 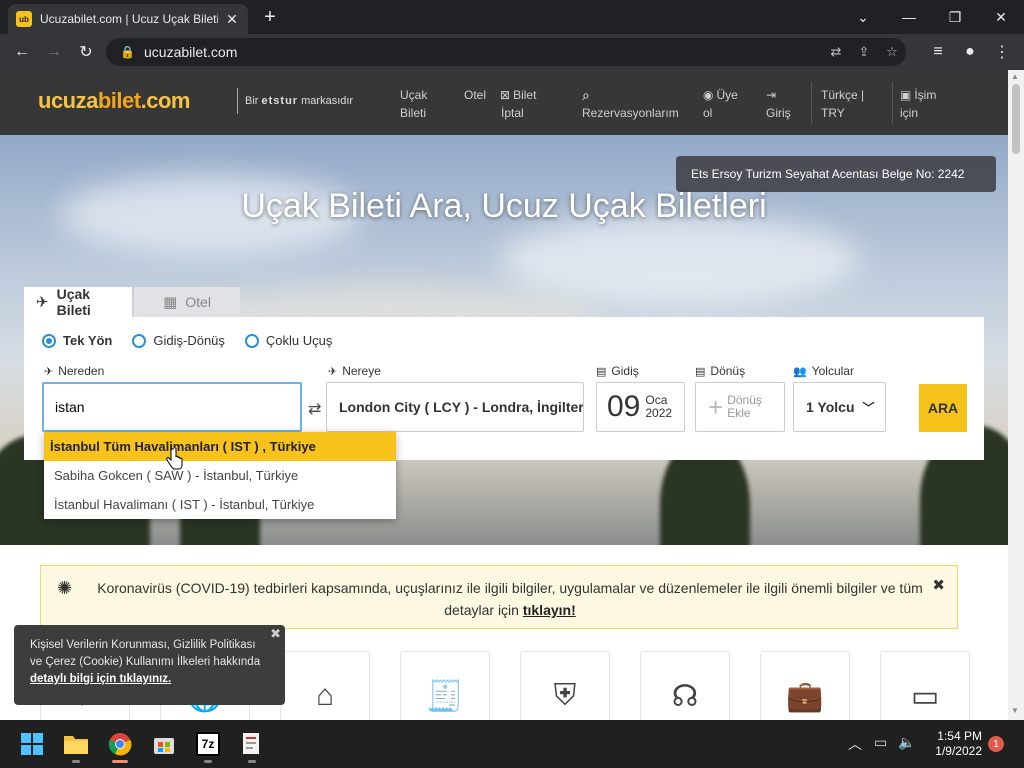 What do you see at coordinates (955, 17) in the screenshot?
I see `restore-button: ❐` at bounding box center [955, 17].